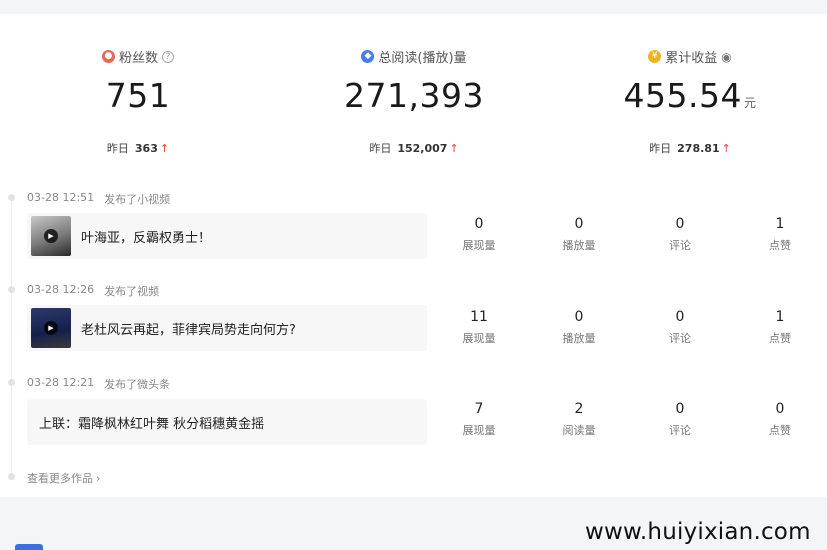 The height and width of the screenshot is (550, 827). I want to click on metric-label: 阅读量, so click(579, 430).